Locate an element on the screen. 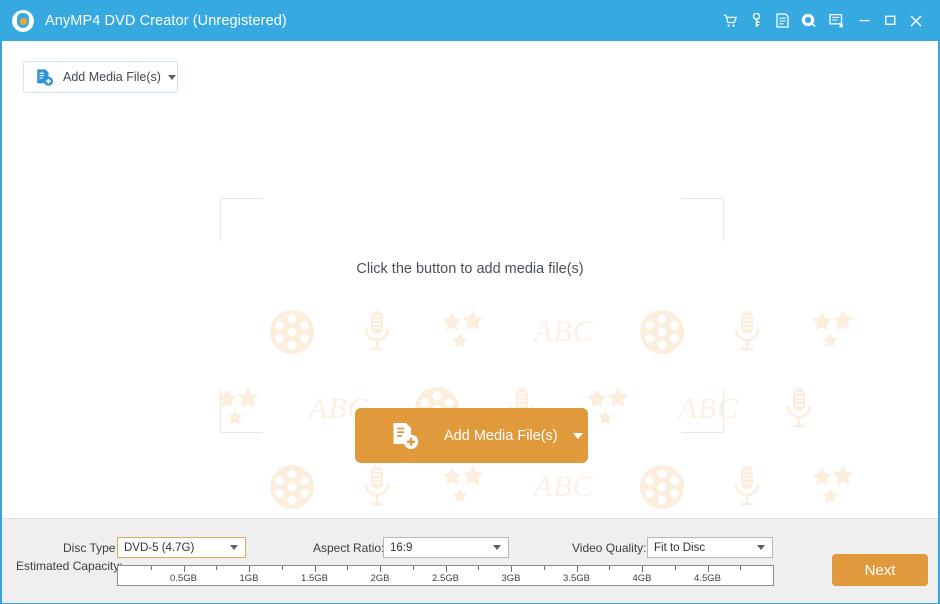  ruler-tick-label: 0.5GB is located at coordinates (183, 578).